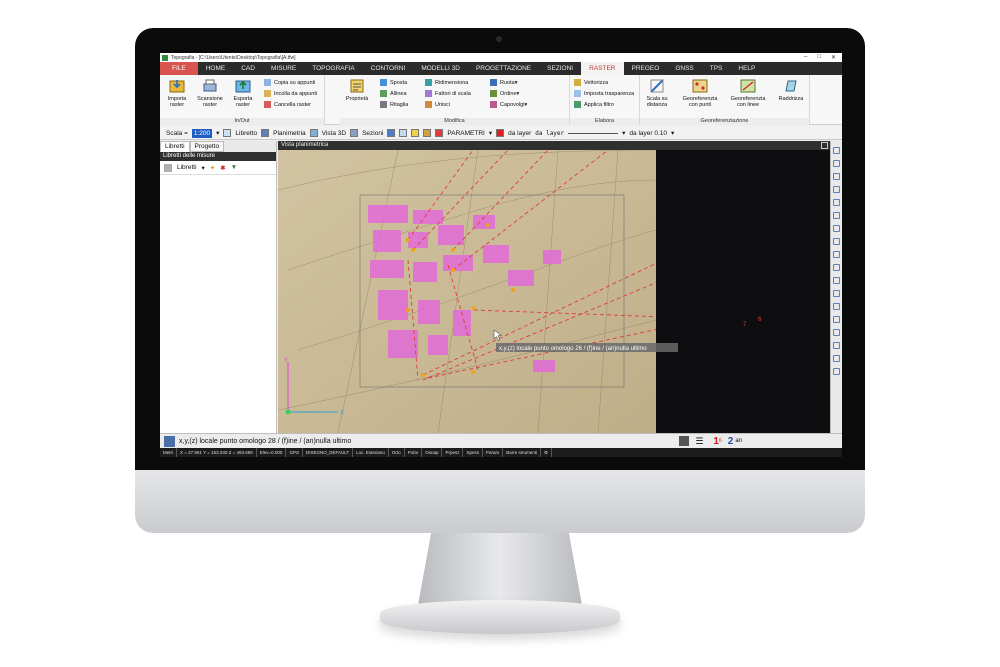 This screenshot has width=1000, height=667. Describe the element at coordinates (187, 167) in the screenshot. I see `libretti-dropdown: Libretti` at that location.